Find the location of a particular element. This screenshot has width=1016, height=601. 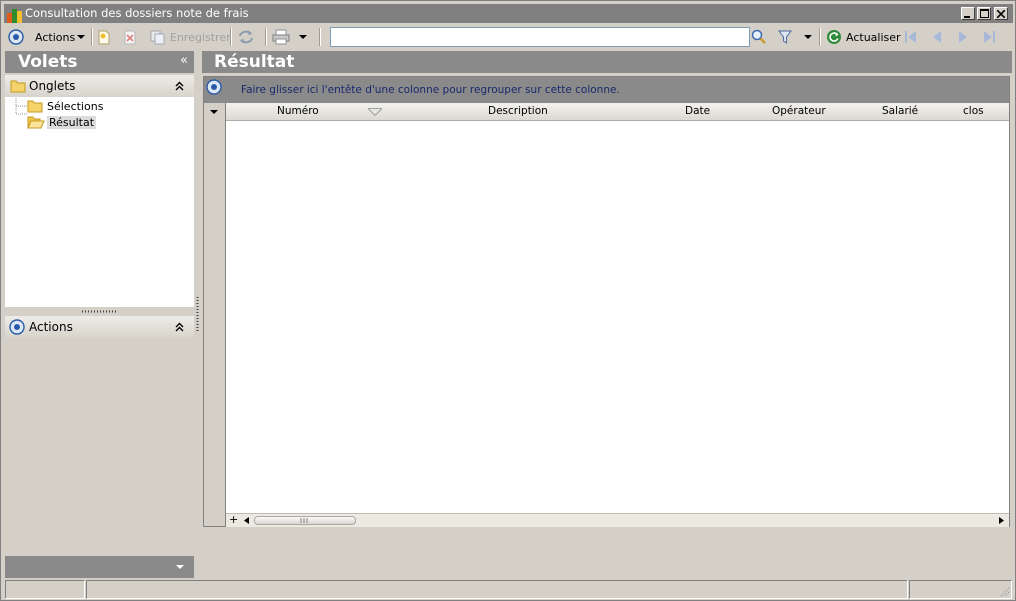

vertical-splitter is located at coordinates (197, 315).